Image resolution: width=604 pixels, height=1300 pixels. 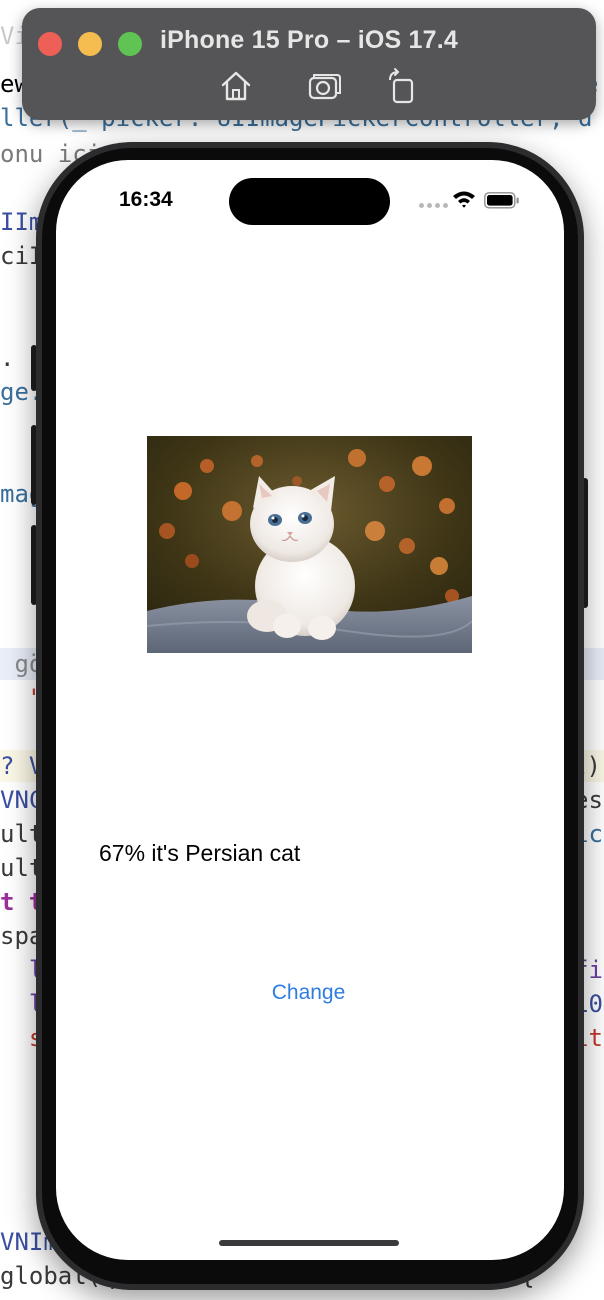 I want to click on change-button: Change, so click(x=308, y=993).